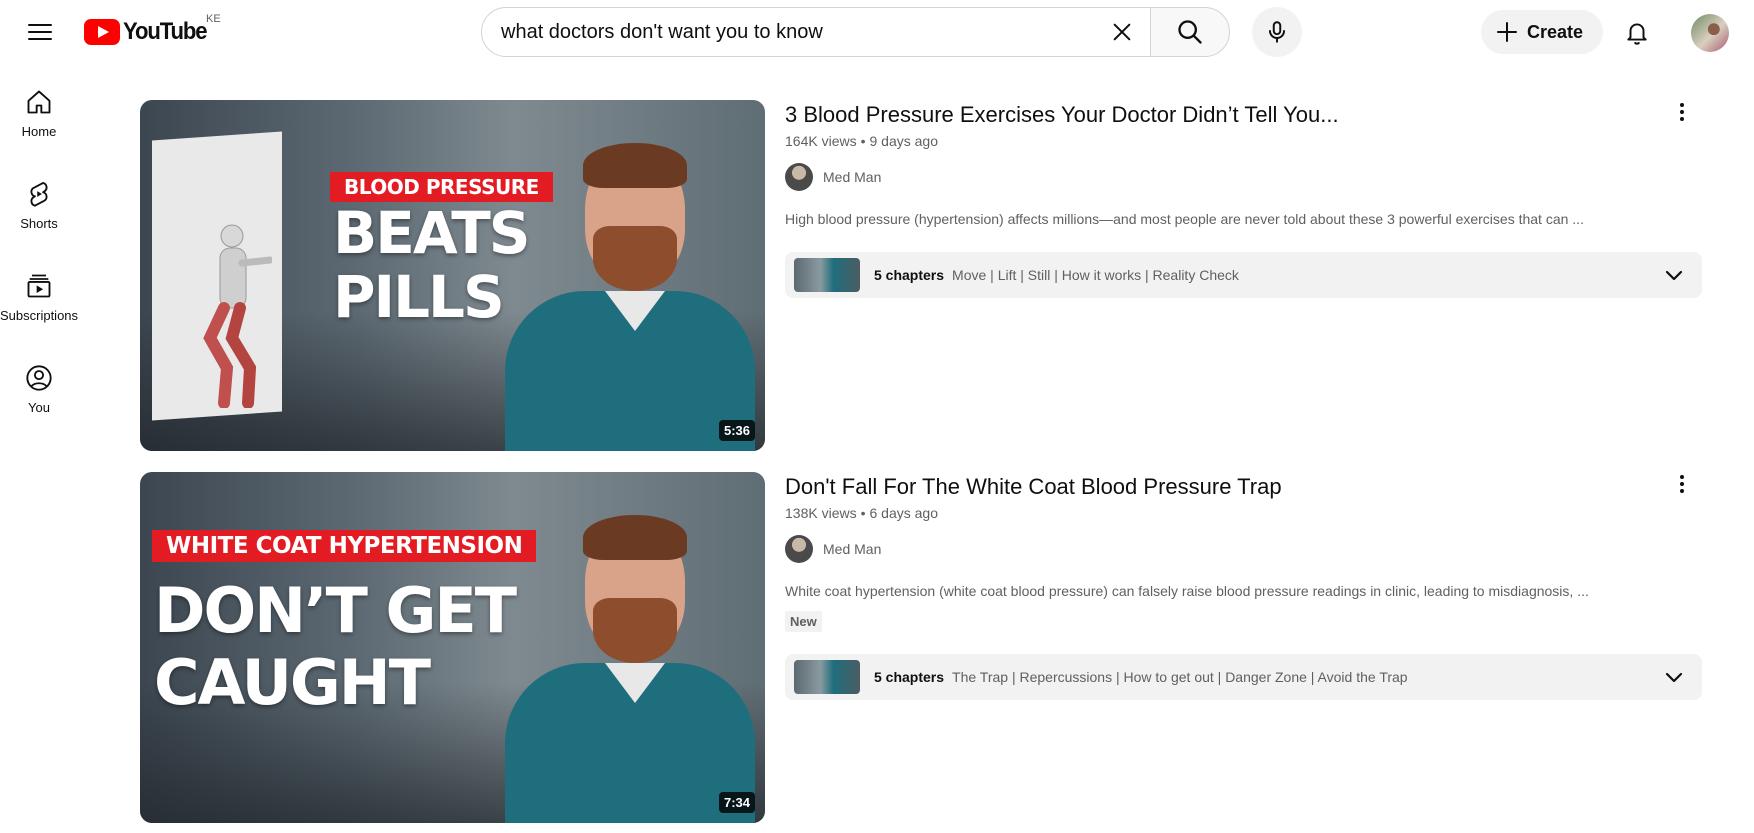 This screenshot has width=1754, height=833. I want to click on account-avatar, so click(1710, 33).